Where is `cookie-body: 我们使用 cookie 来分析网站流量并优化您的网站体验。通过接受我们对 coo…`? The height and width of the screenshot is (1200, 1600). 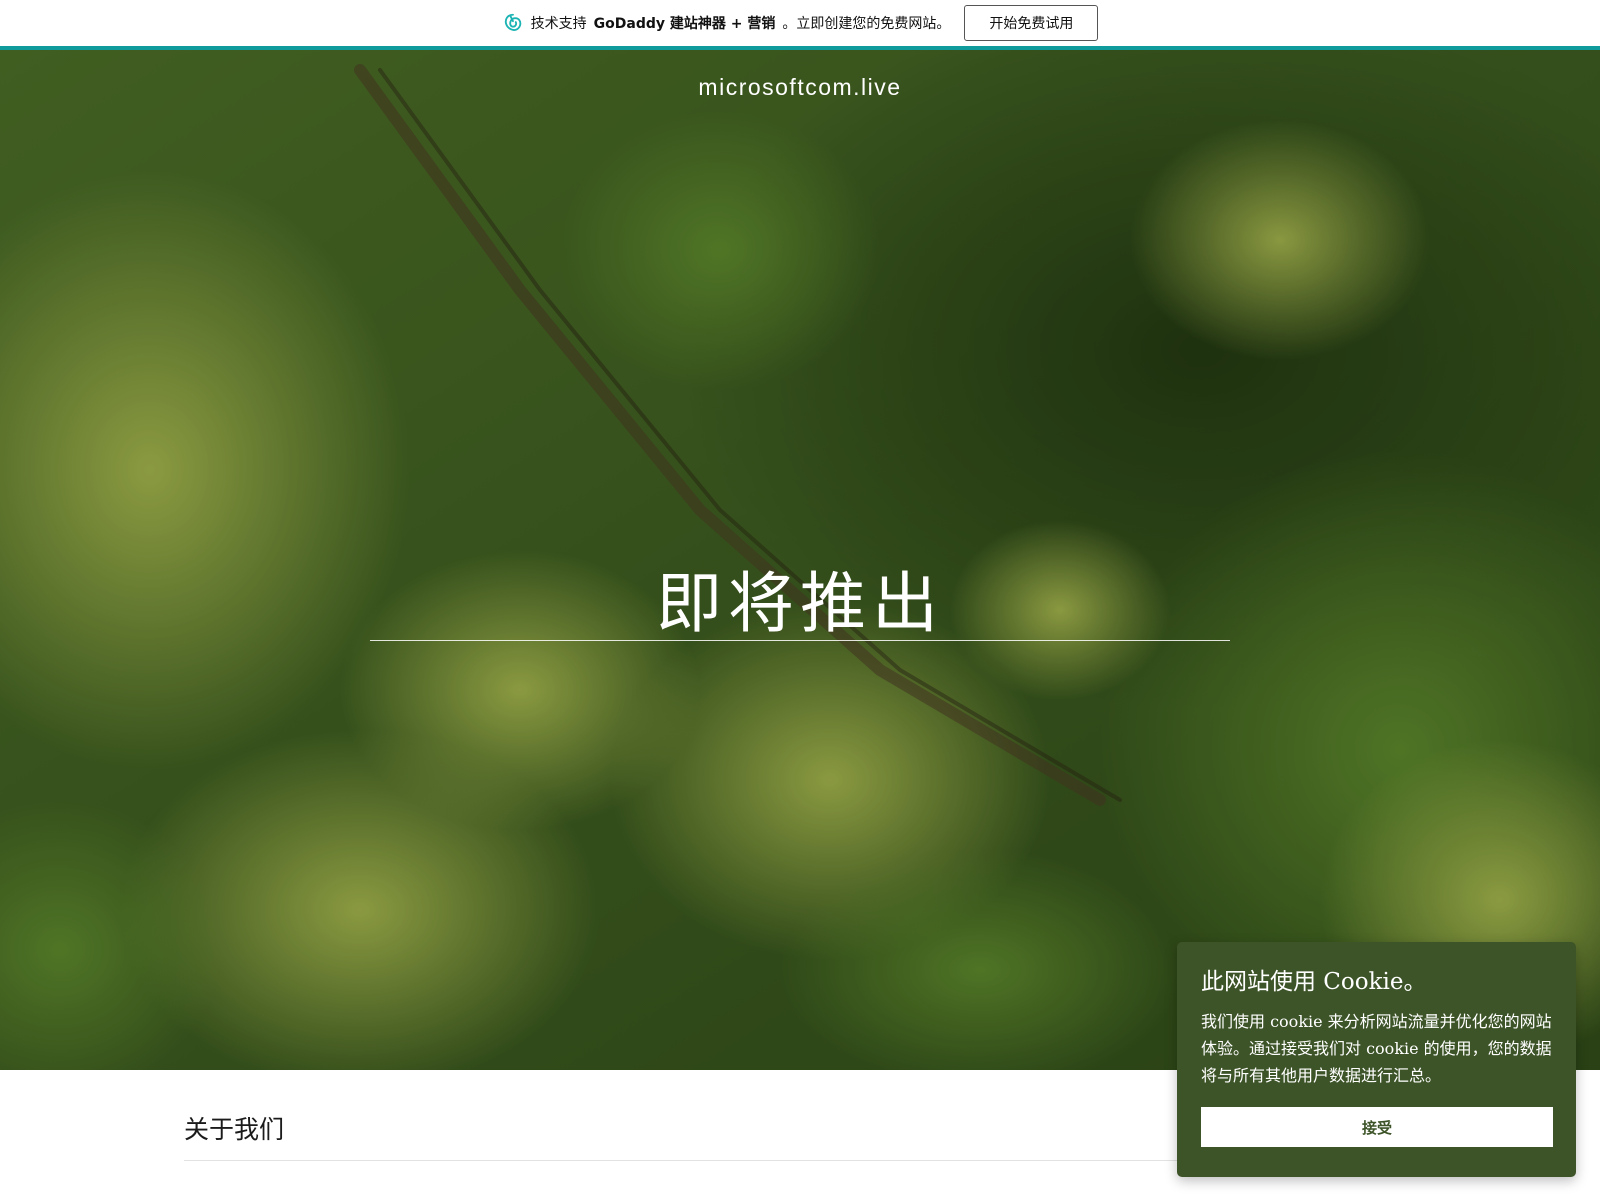 cookie-body: 我们使用 cookie 来分析网站流量并优化您的网站体验。通过接受我们对 coo… is located at coordinates (1376, 1048).